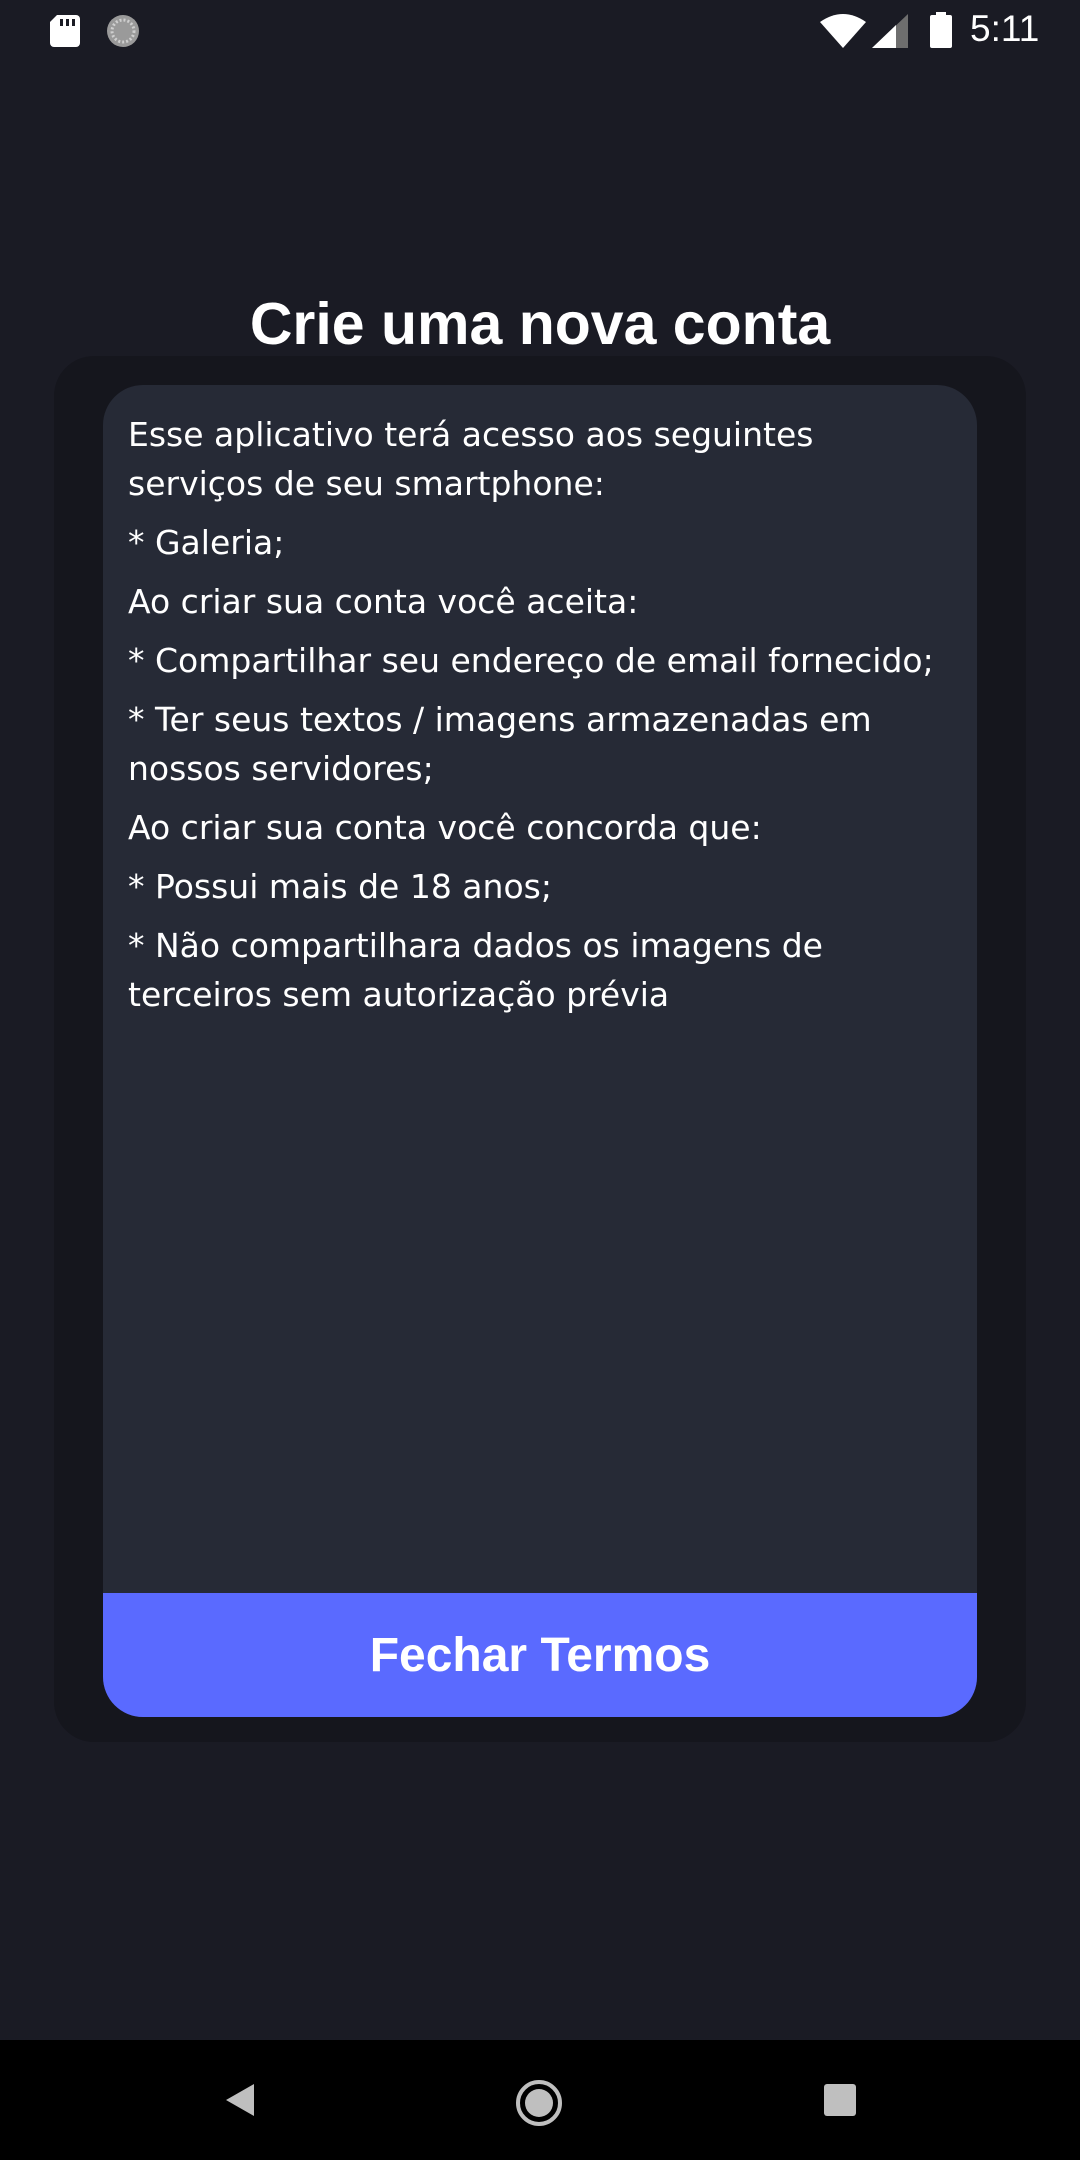 This screenshot has width=1080, height=2160. I want to click on battery-icon, so click(941, 30).